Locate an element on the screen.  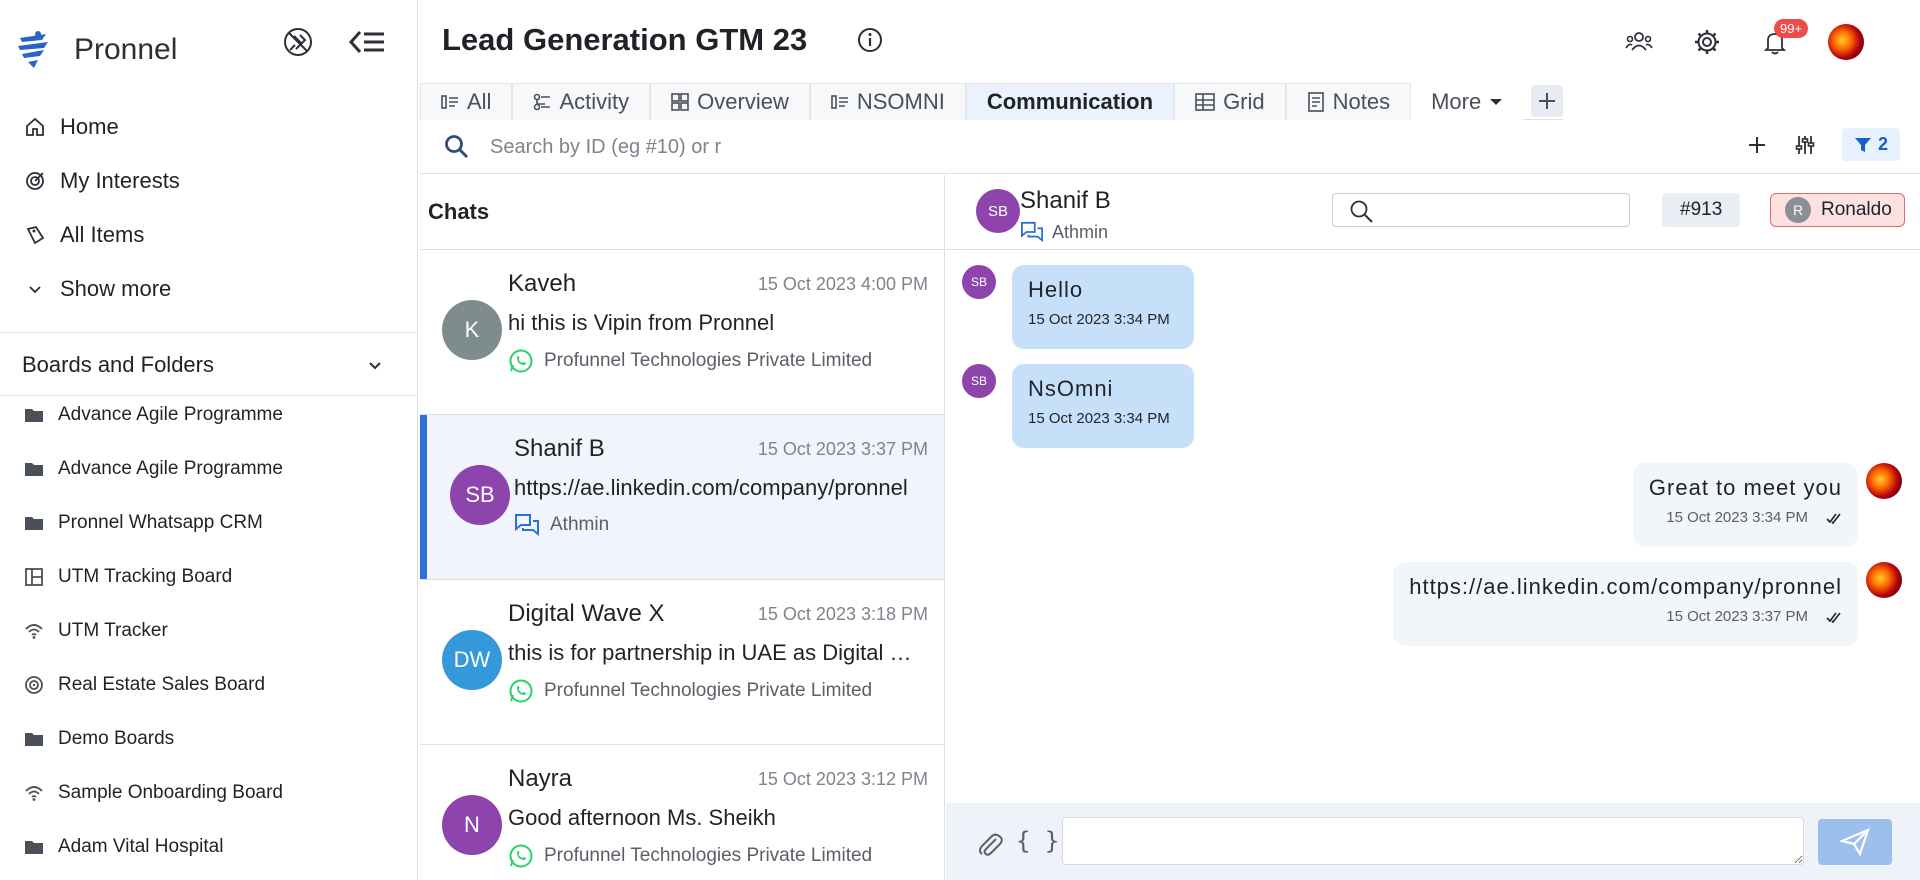
tab-activity: Activity is located at coordinates (581, 101).